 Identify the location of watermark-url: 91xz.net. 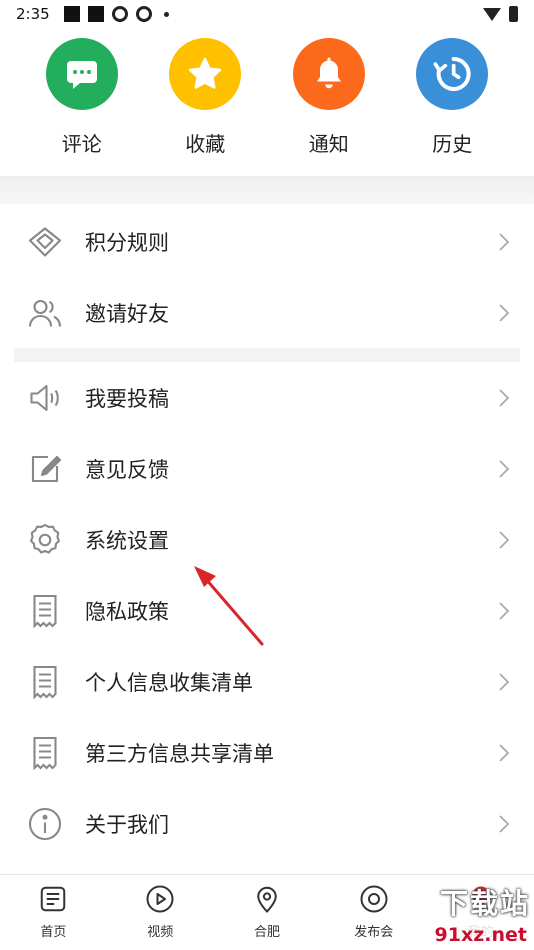
(480, 935).